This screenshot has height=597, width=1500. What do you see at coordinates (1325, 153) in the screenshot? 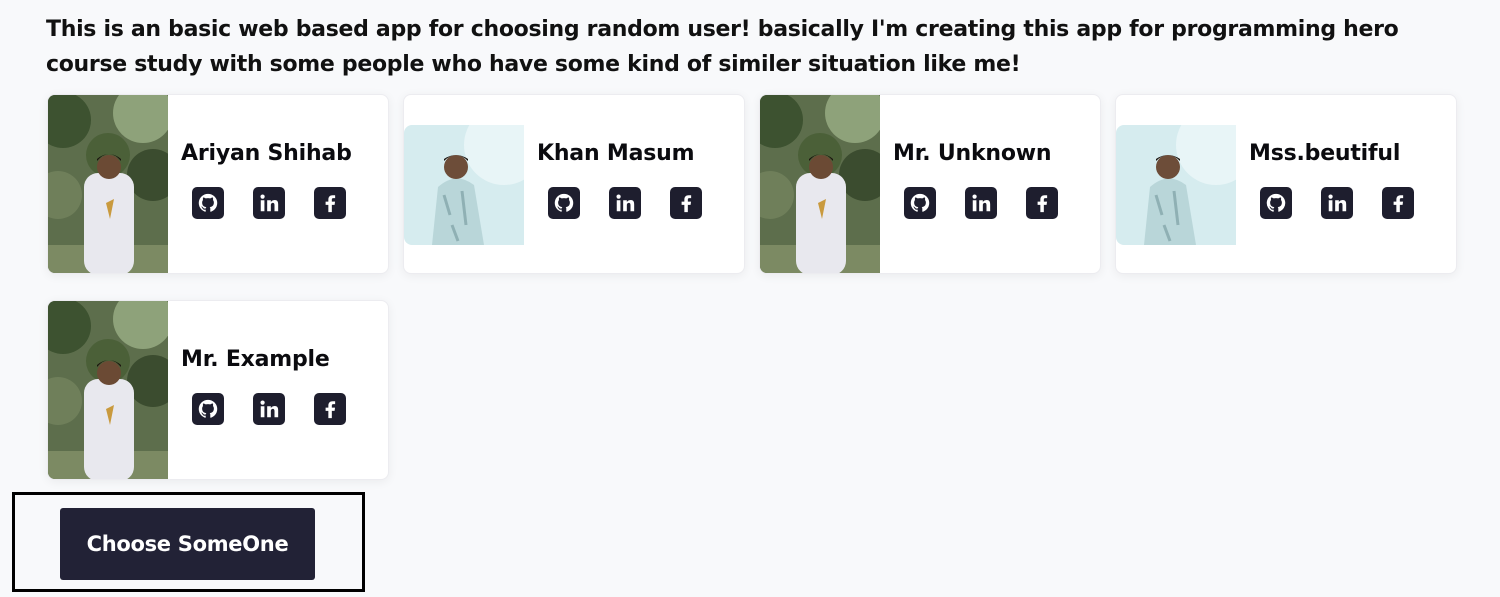
I see `user-name: Mss.beutiful` at bounding box center [1325, 153].